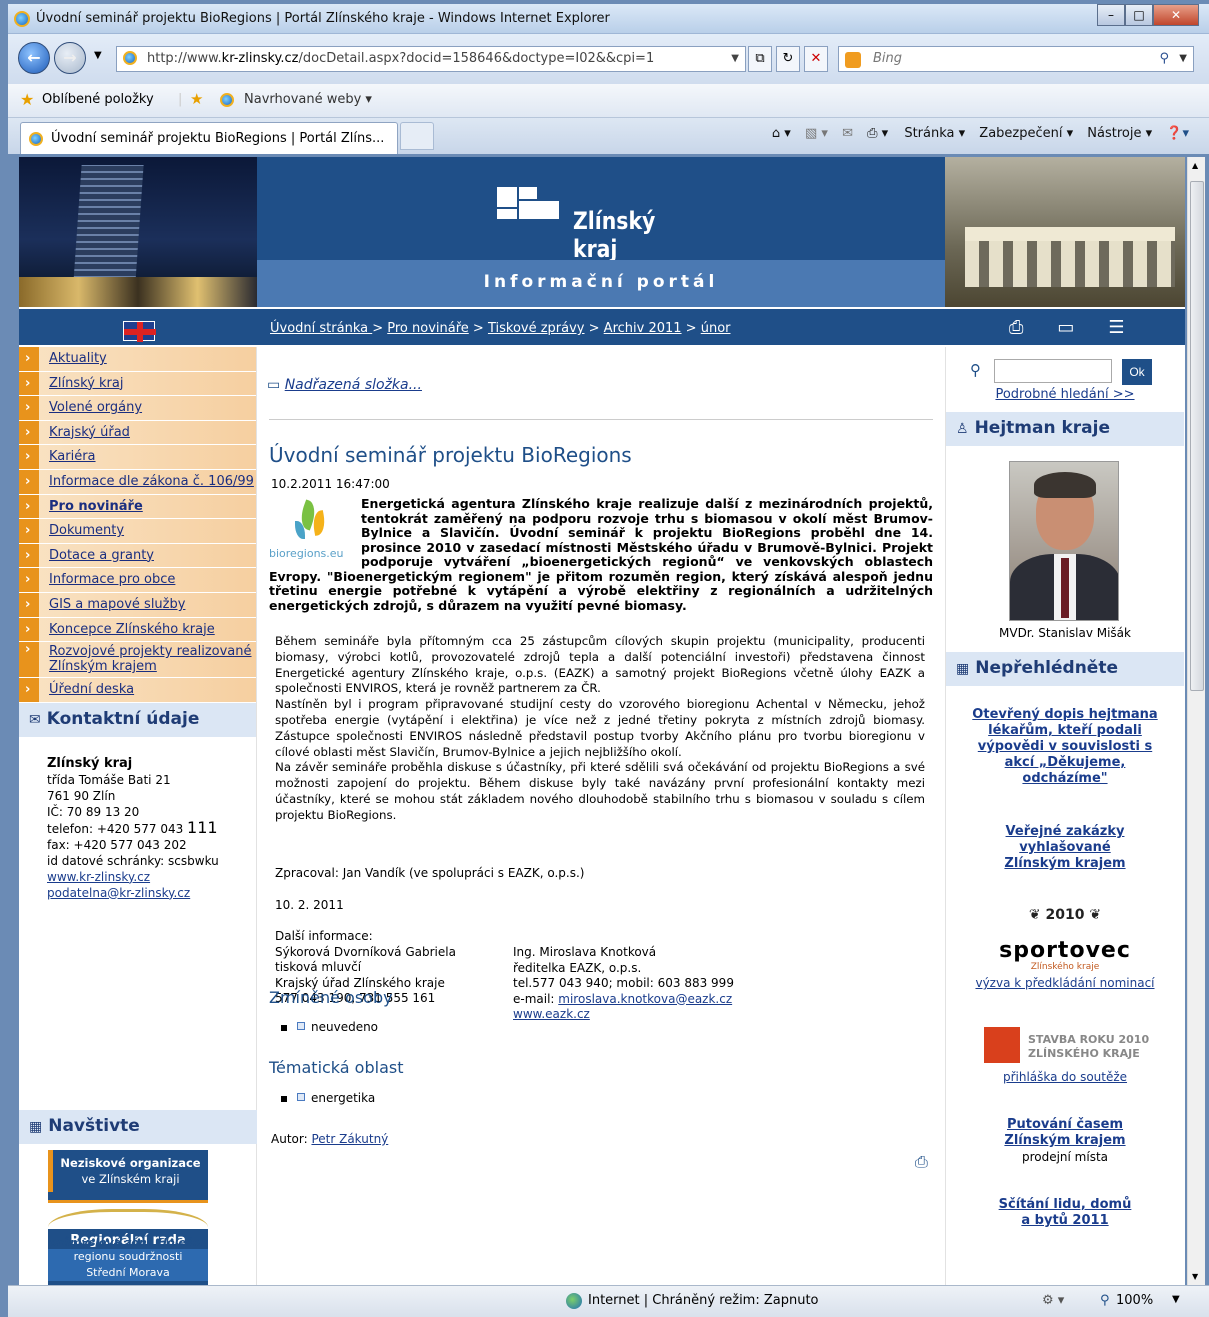 The height and width of the screenshot is (1317, 1209). What do you see at coordinates (1016, 59) in the screenshot?
I see `search-input: Bing ⚲ ▼` at bounding box center [1016, 59].